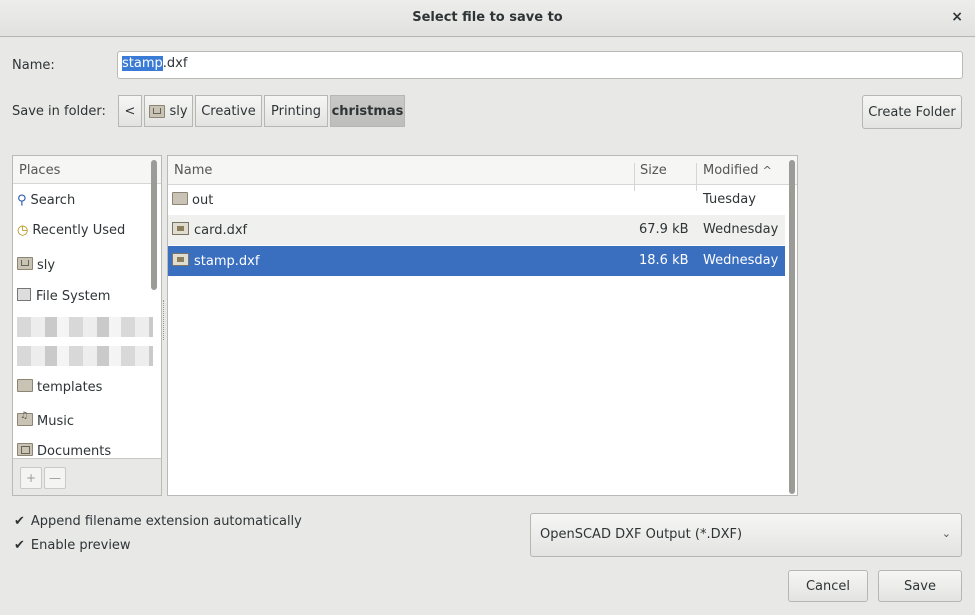 This screenshot has width=975, height=615. What do you see at coordinates (36, 265) in the screenshot?
I see `place-sly: sly` at bounding box center [36, 265].